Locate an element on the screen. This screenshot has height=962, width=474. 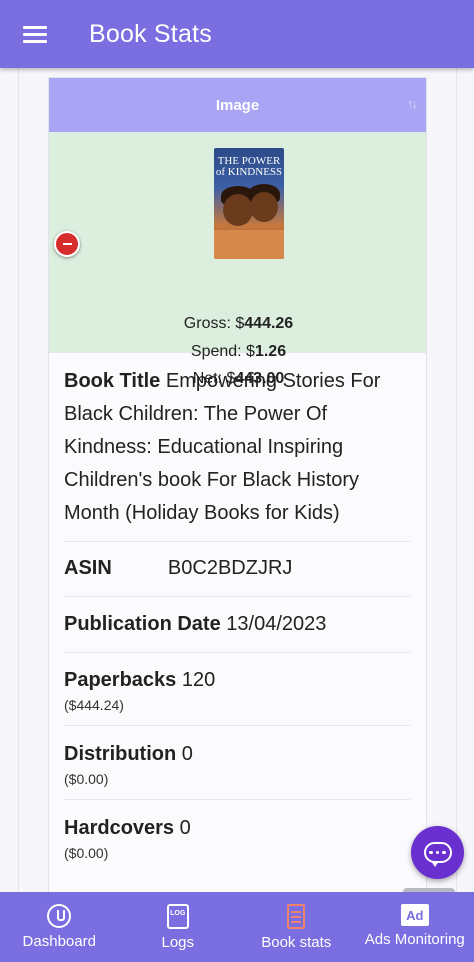
spend-value: 1.26 is located at coordinates (270, 351).